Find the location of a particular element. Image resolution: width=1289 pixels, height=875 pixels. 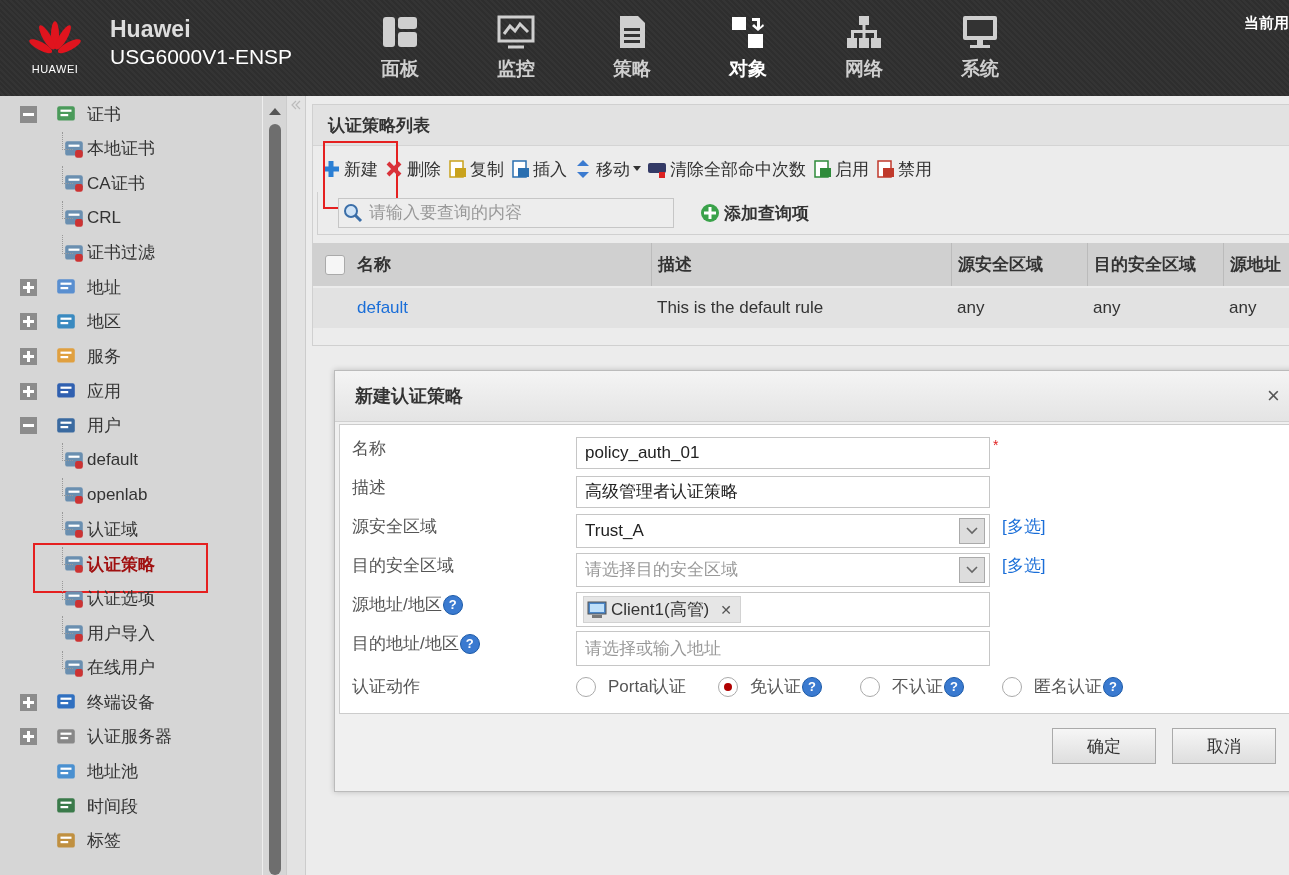

rule-link: default is located at coordinates (501, 308).